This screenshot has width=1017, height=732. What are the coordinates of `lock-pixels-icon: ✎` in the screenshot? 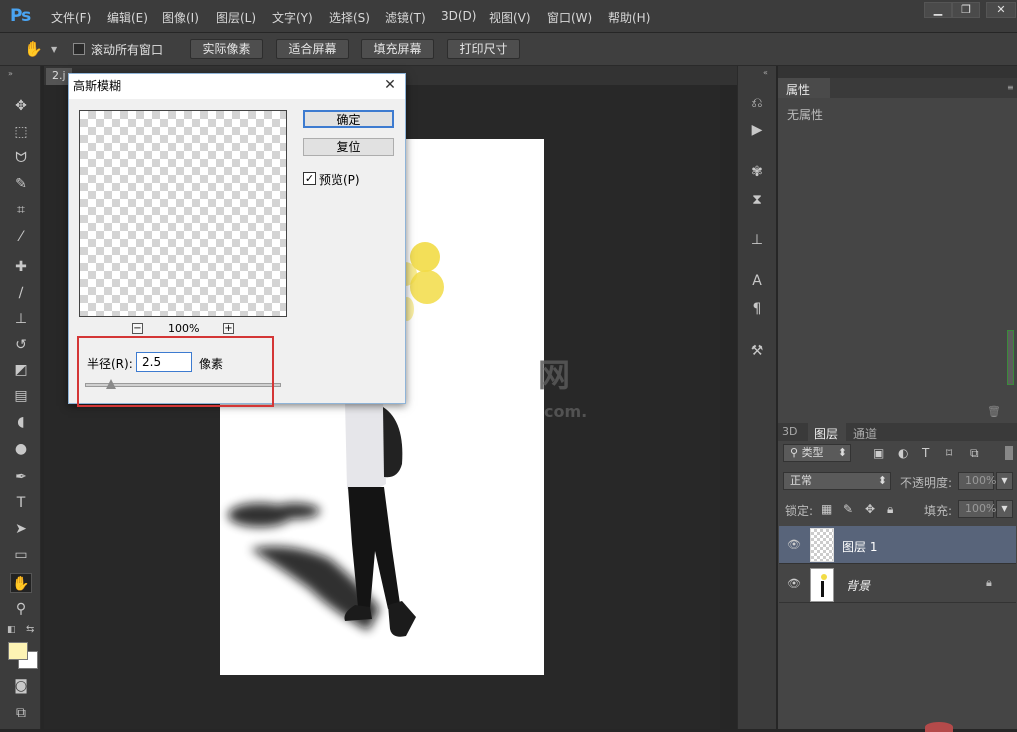 It's located at (848, 509).